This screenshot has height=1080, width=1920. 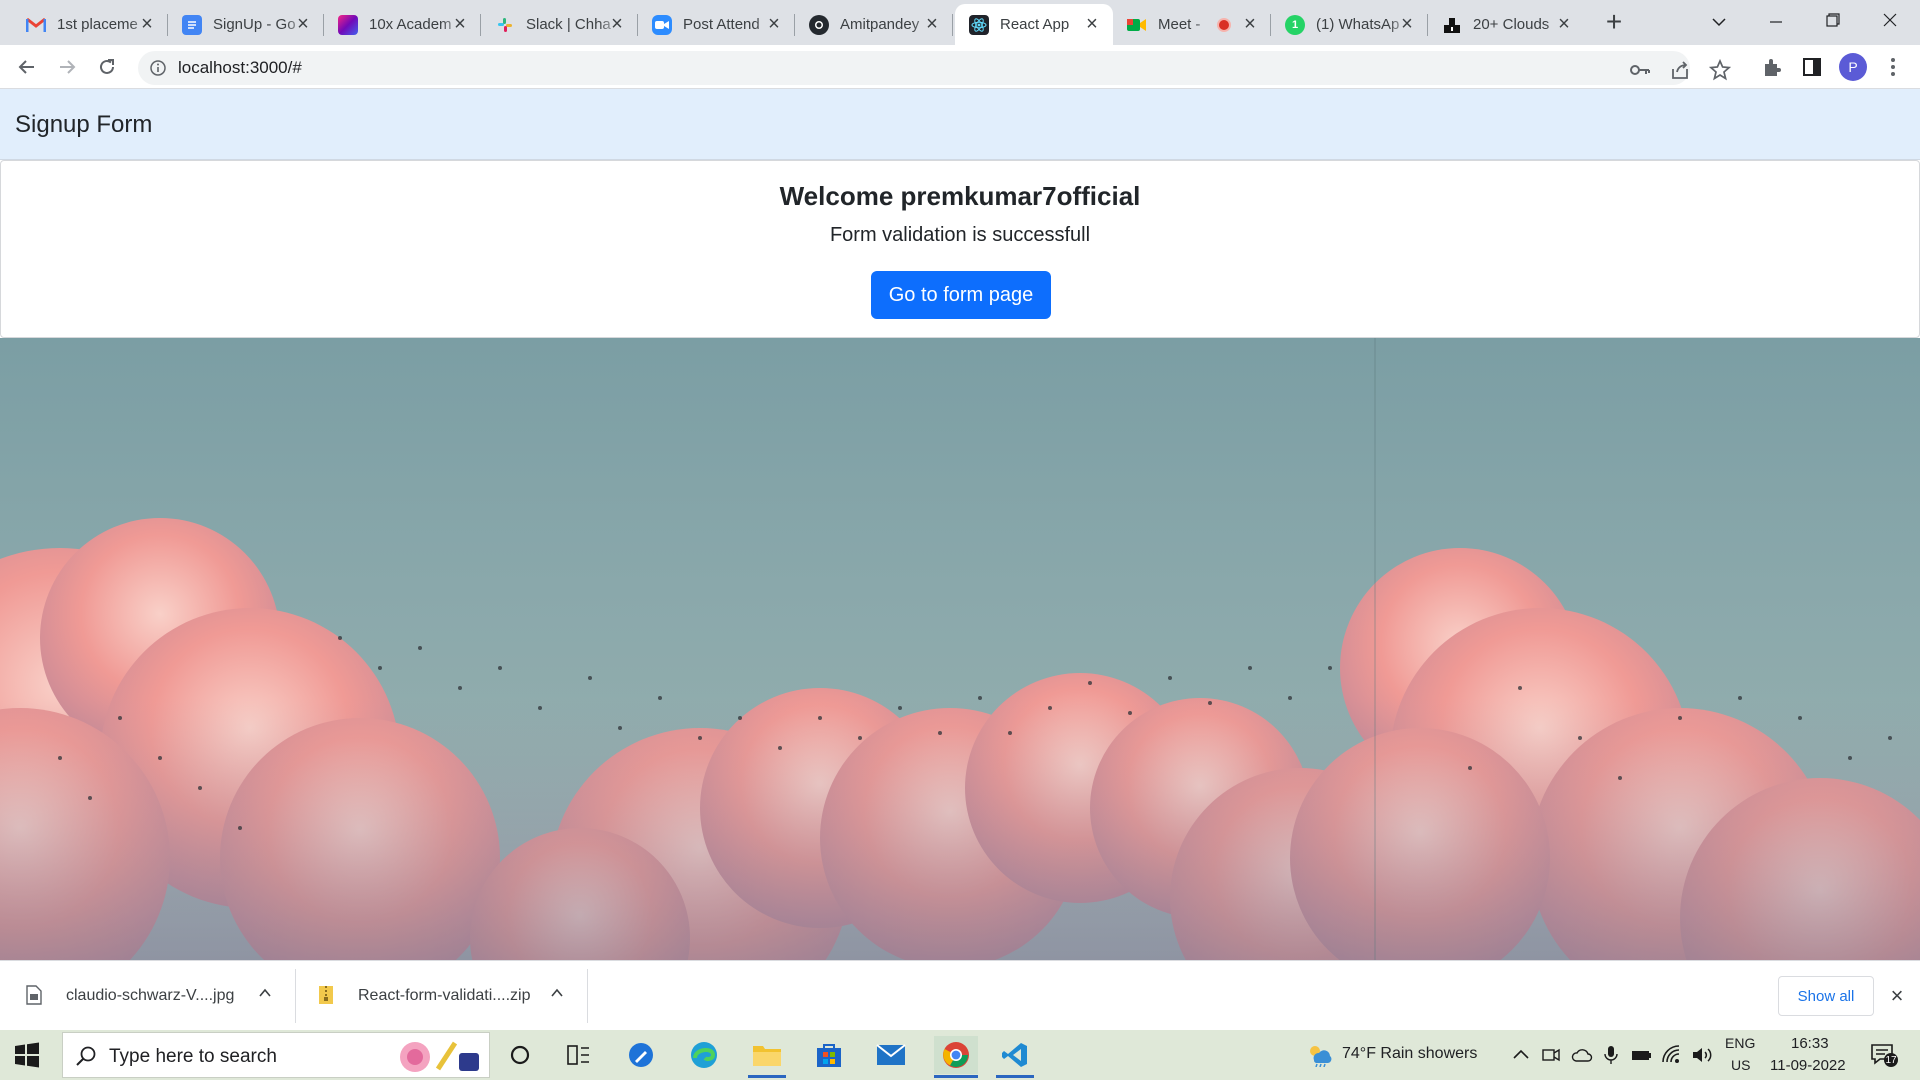 What do you see at coordinates (1833, 21) in the screenshot?
I see `restore-button` at bounding box center [1833, 21].